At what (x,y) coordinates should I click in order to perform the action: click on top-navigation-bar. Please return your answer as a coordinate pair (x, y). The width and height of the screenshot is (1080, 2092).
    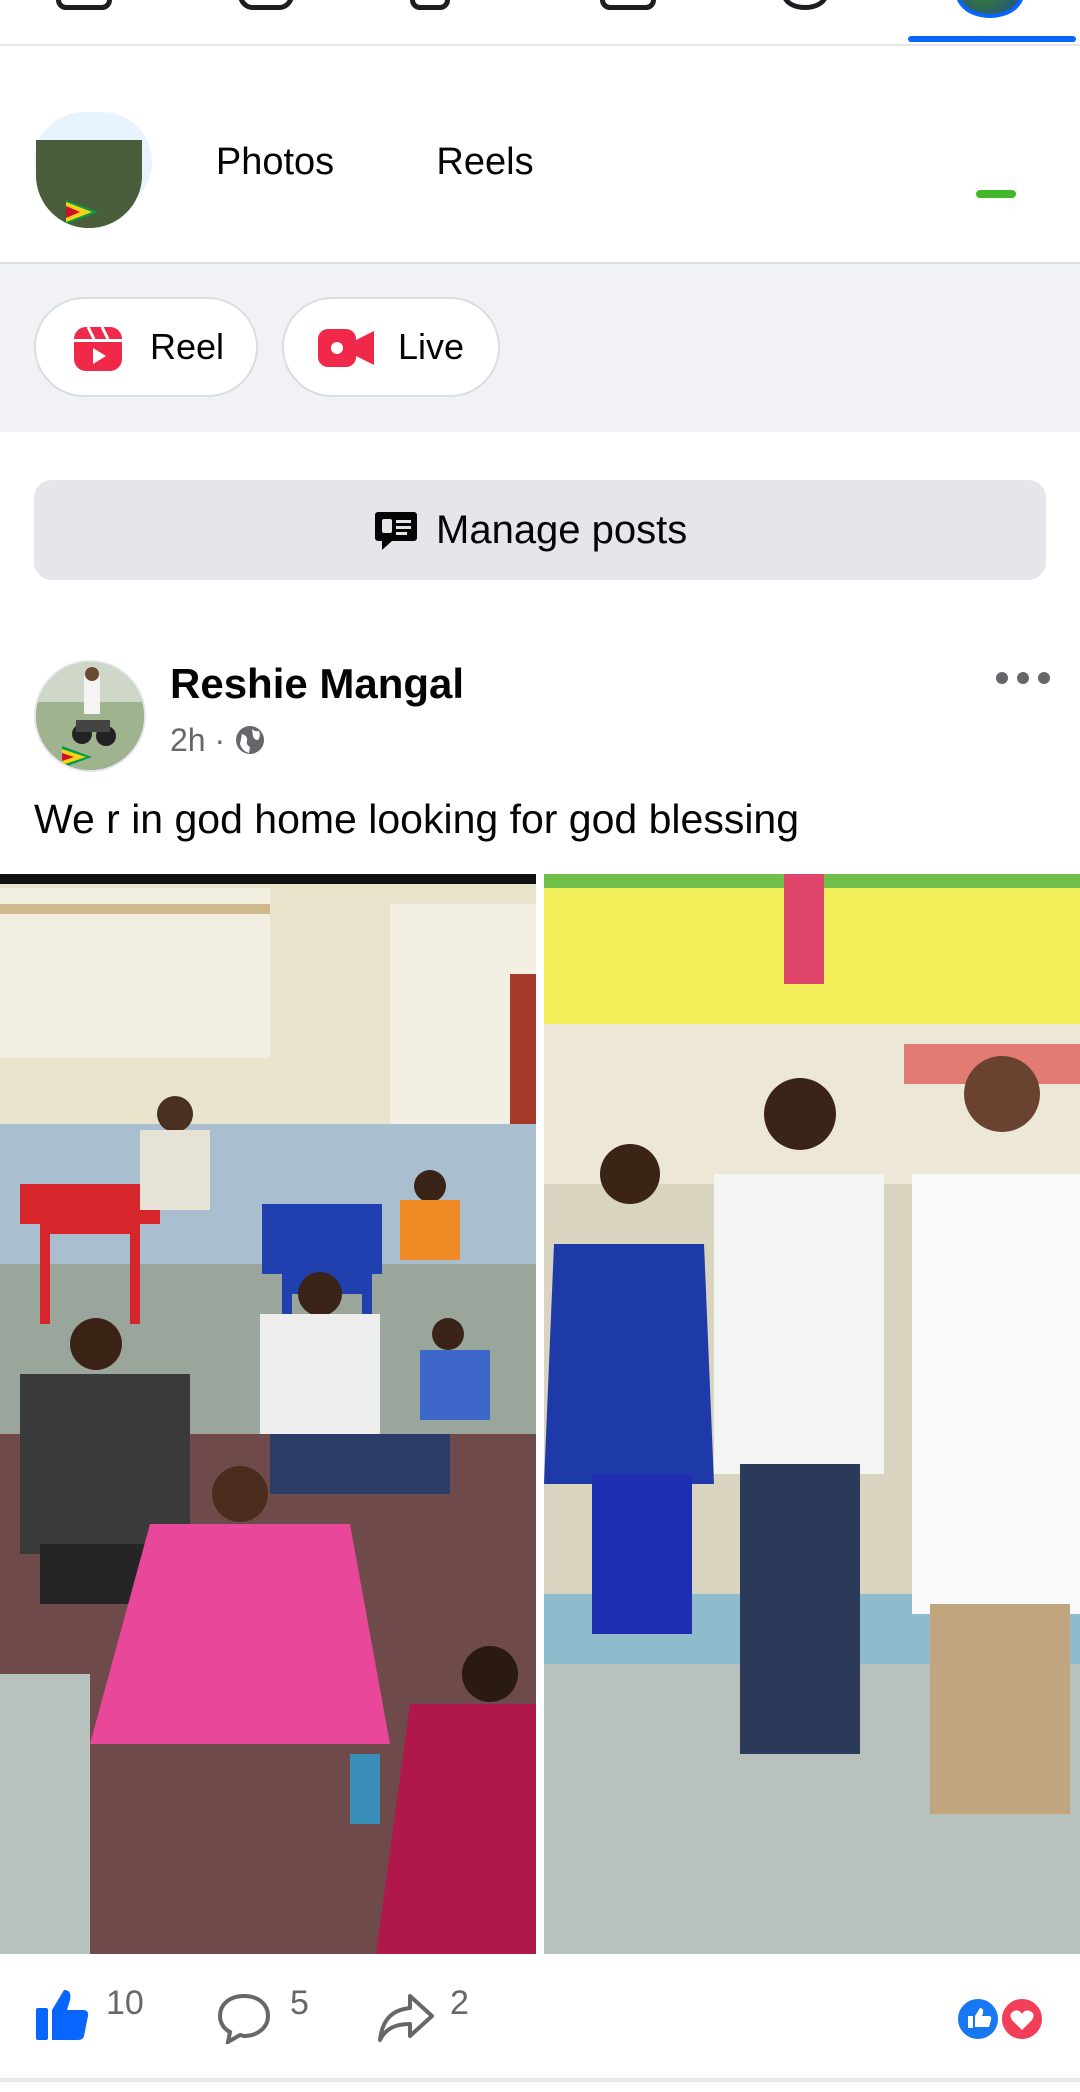
    Looking at the image, I should click on (540, 23).